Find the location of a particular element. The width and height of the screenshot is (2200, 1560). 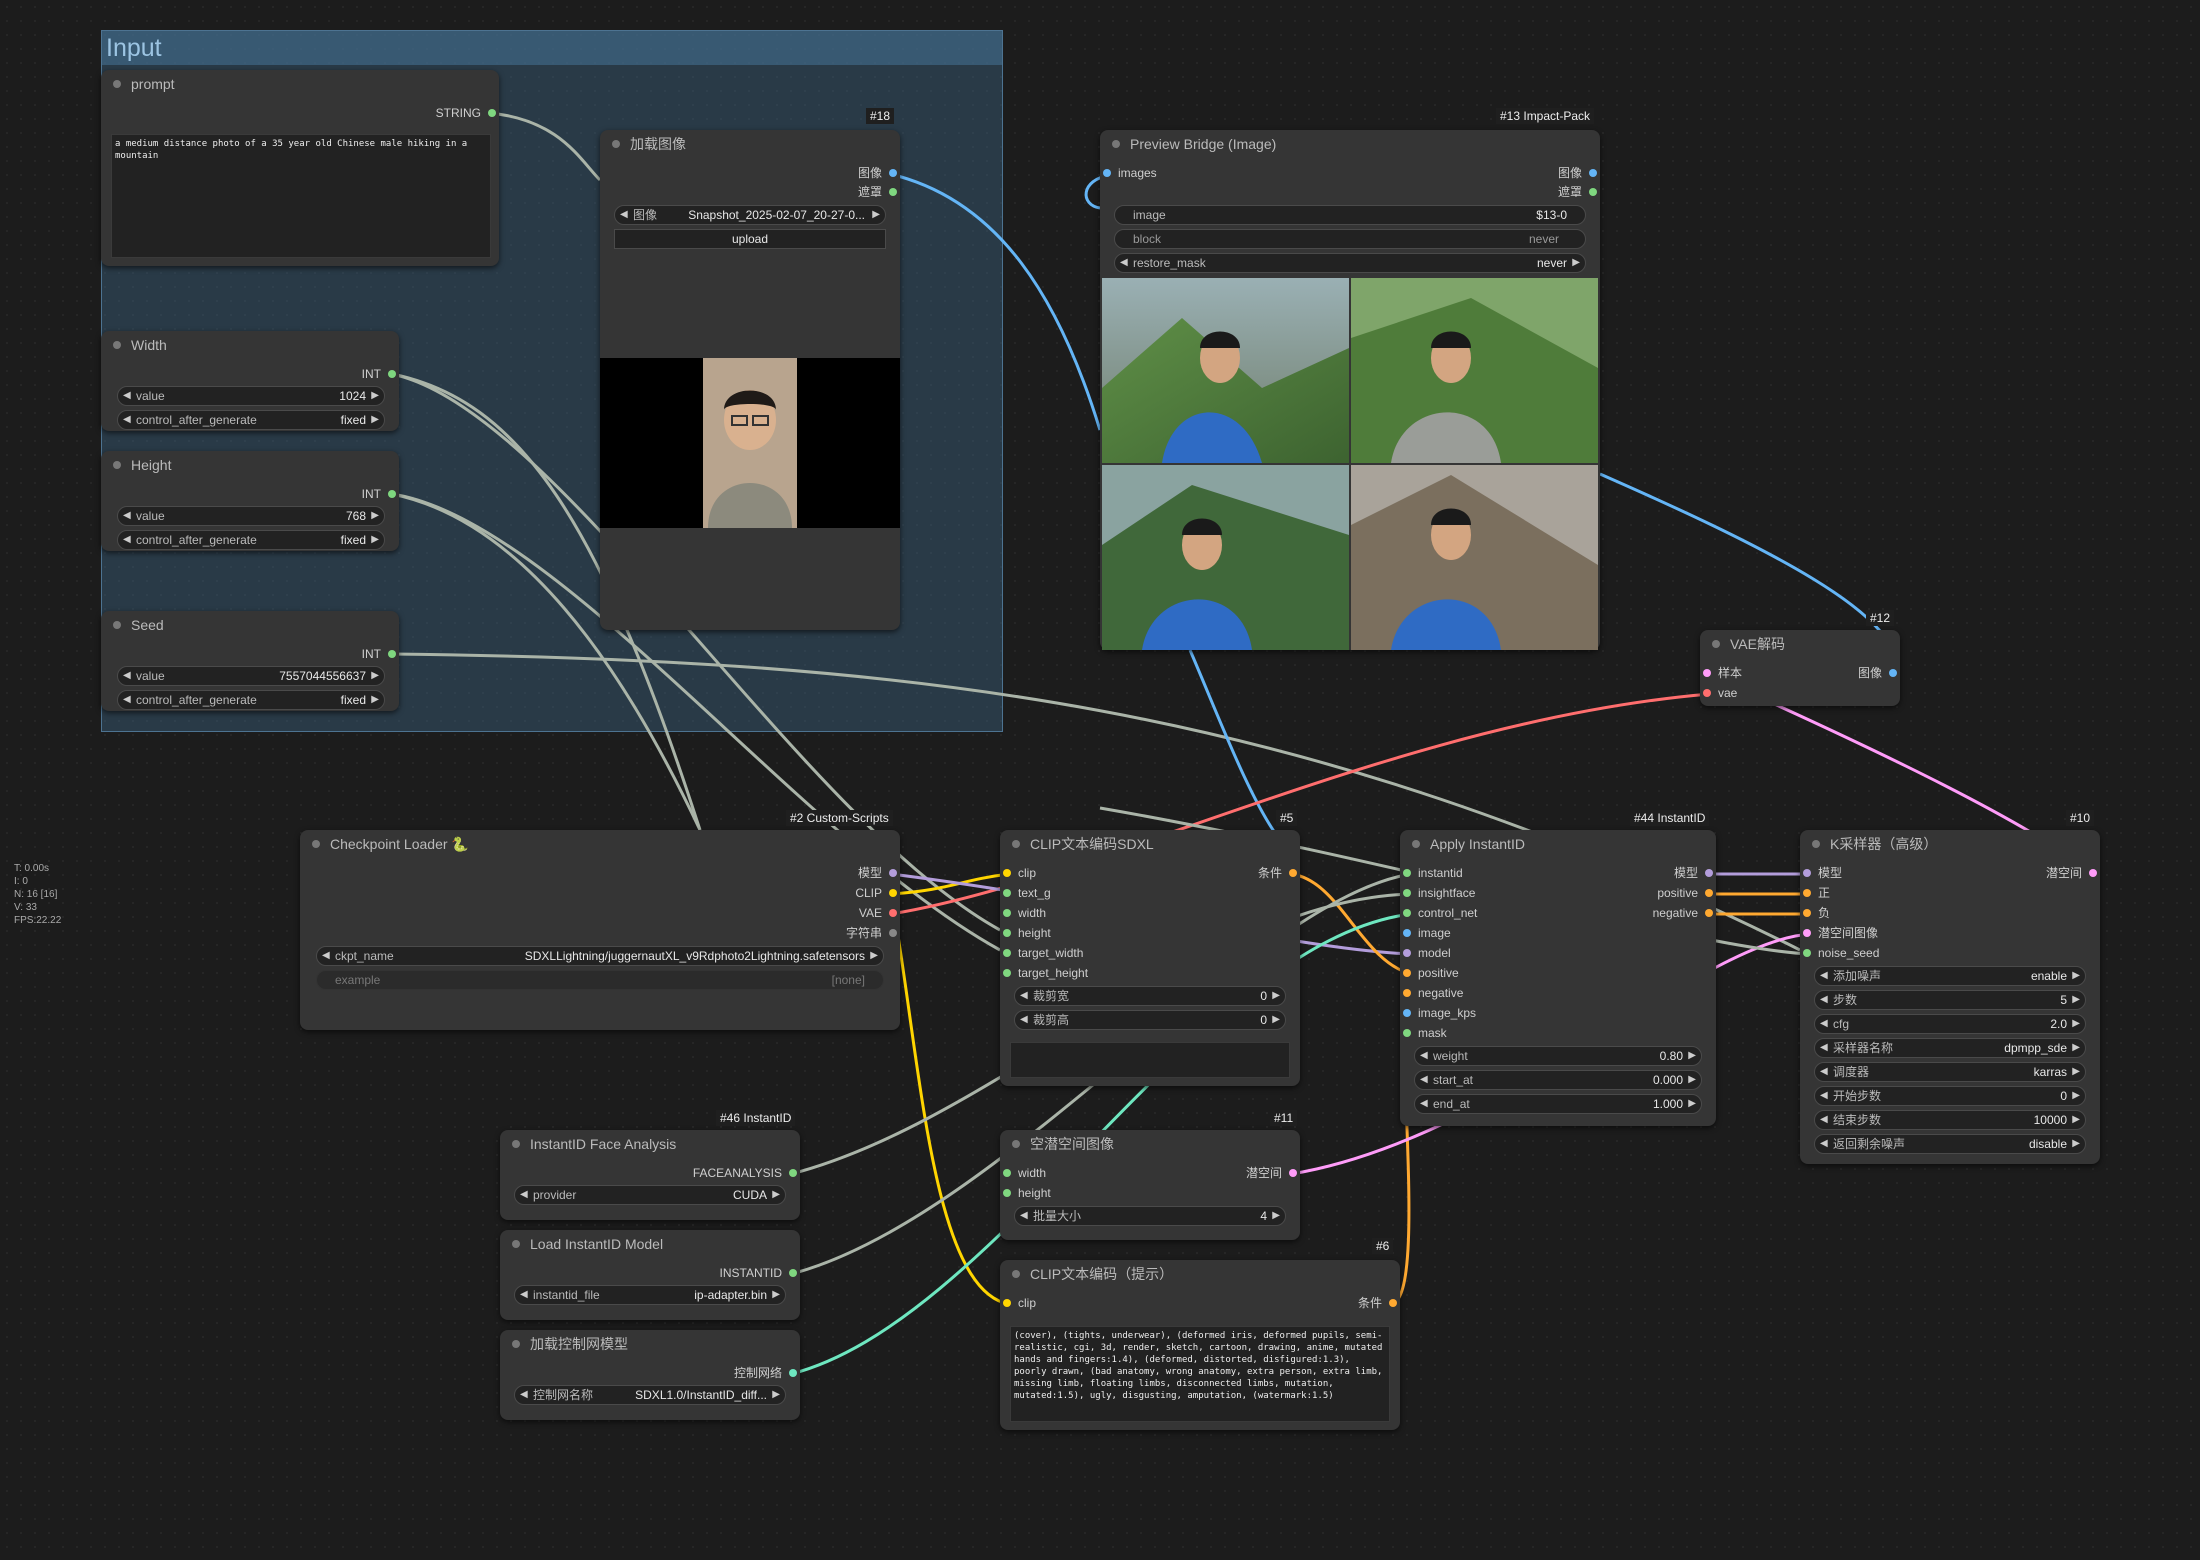

output-latent: 潜空间 is located at coordinates (2073, 873).